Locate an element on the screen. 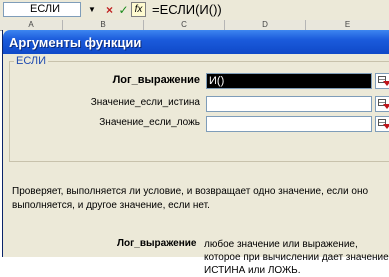 This screenshot has height=277, width=389. dialog-title-bar: Аргументы функции is located at coordinates (196, 42).